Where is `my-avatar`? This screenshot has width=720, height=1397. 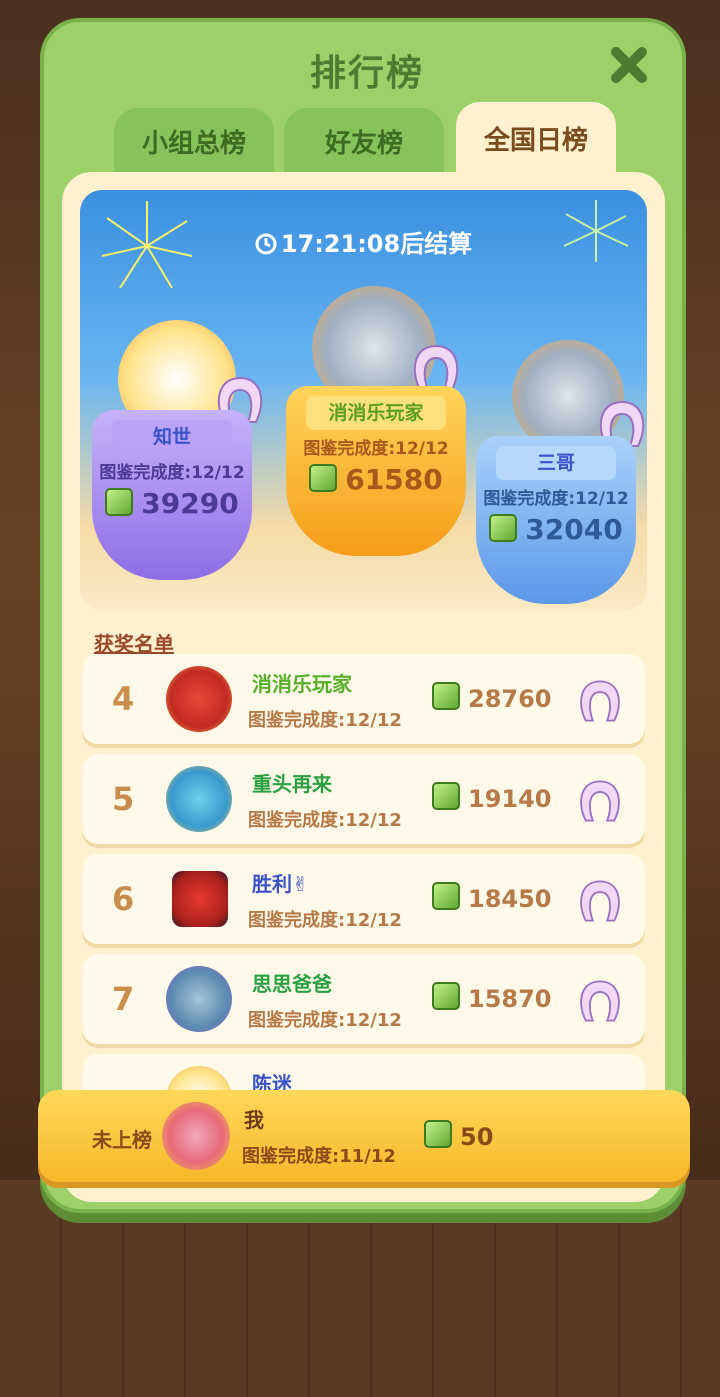 my-avatar is located at coordinates (196, 1136).